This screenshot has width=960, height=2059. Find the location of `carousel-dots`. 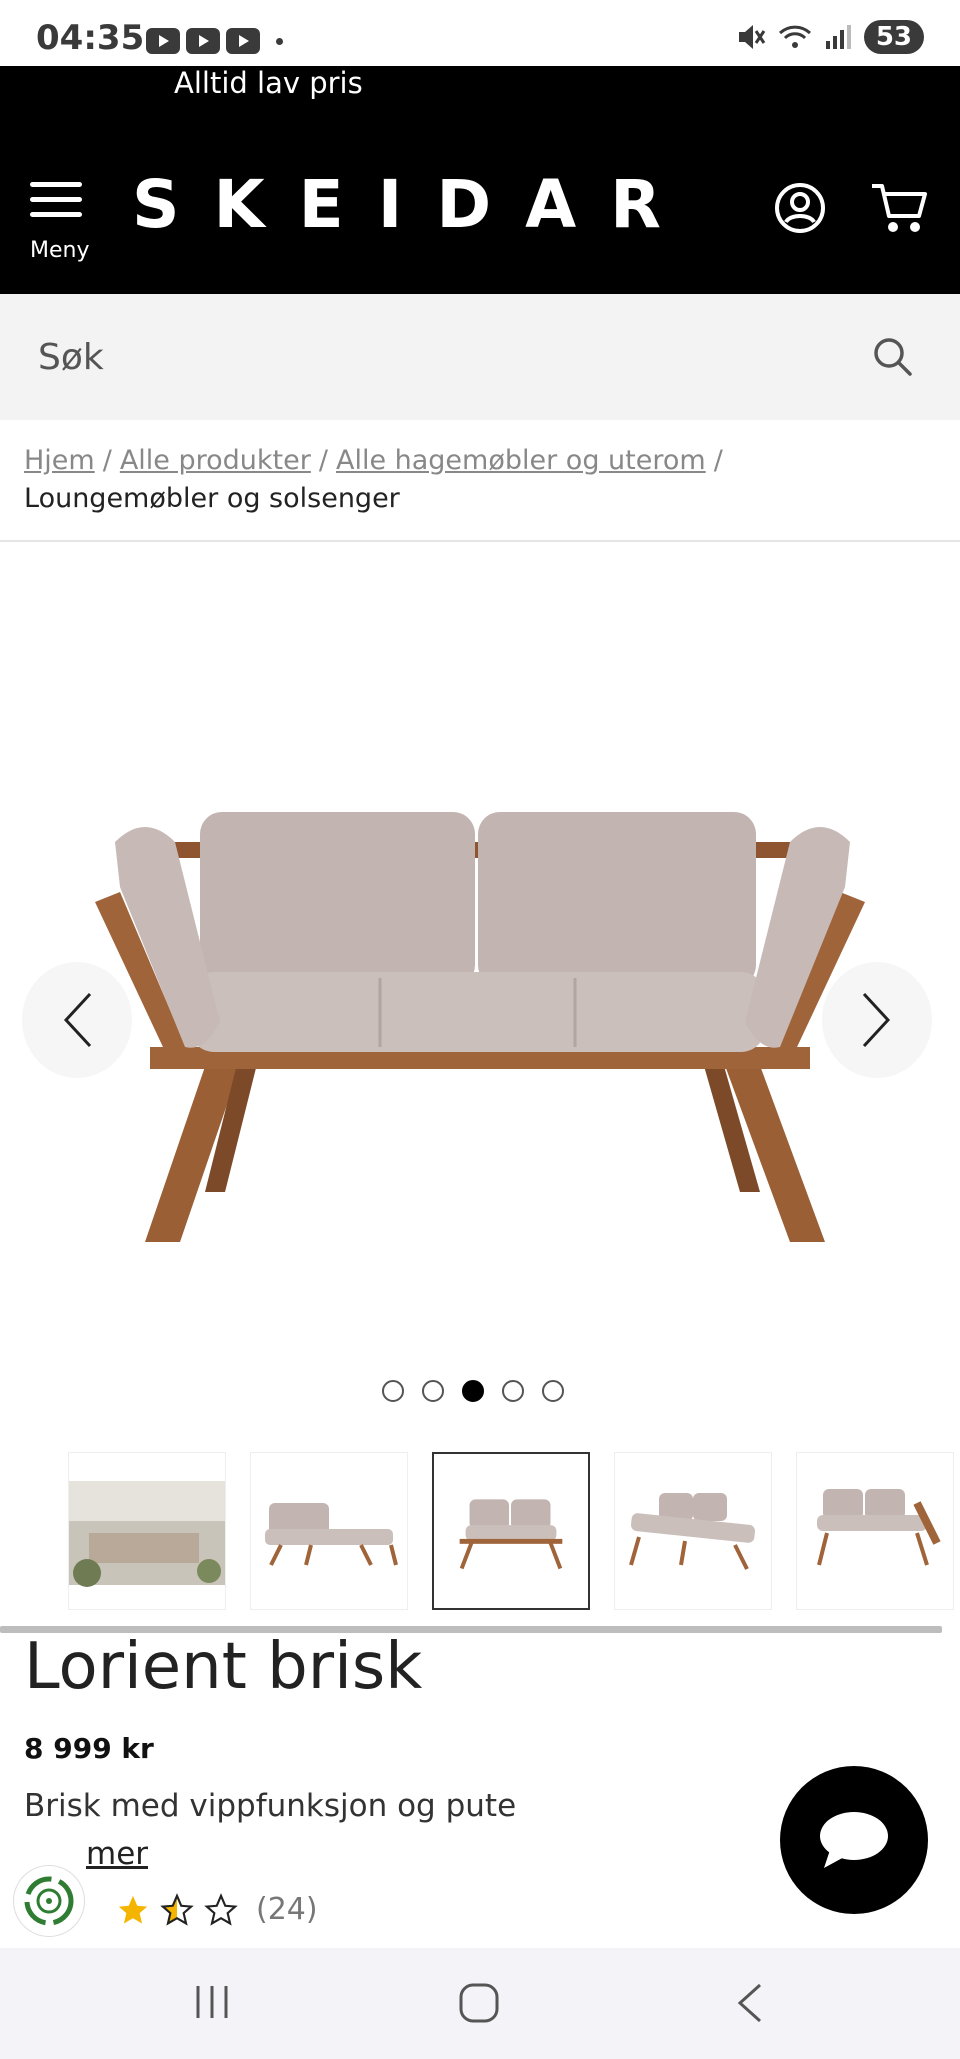

carousel-dots is located at coordinates (473, 1391).